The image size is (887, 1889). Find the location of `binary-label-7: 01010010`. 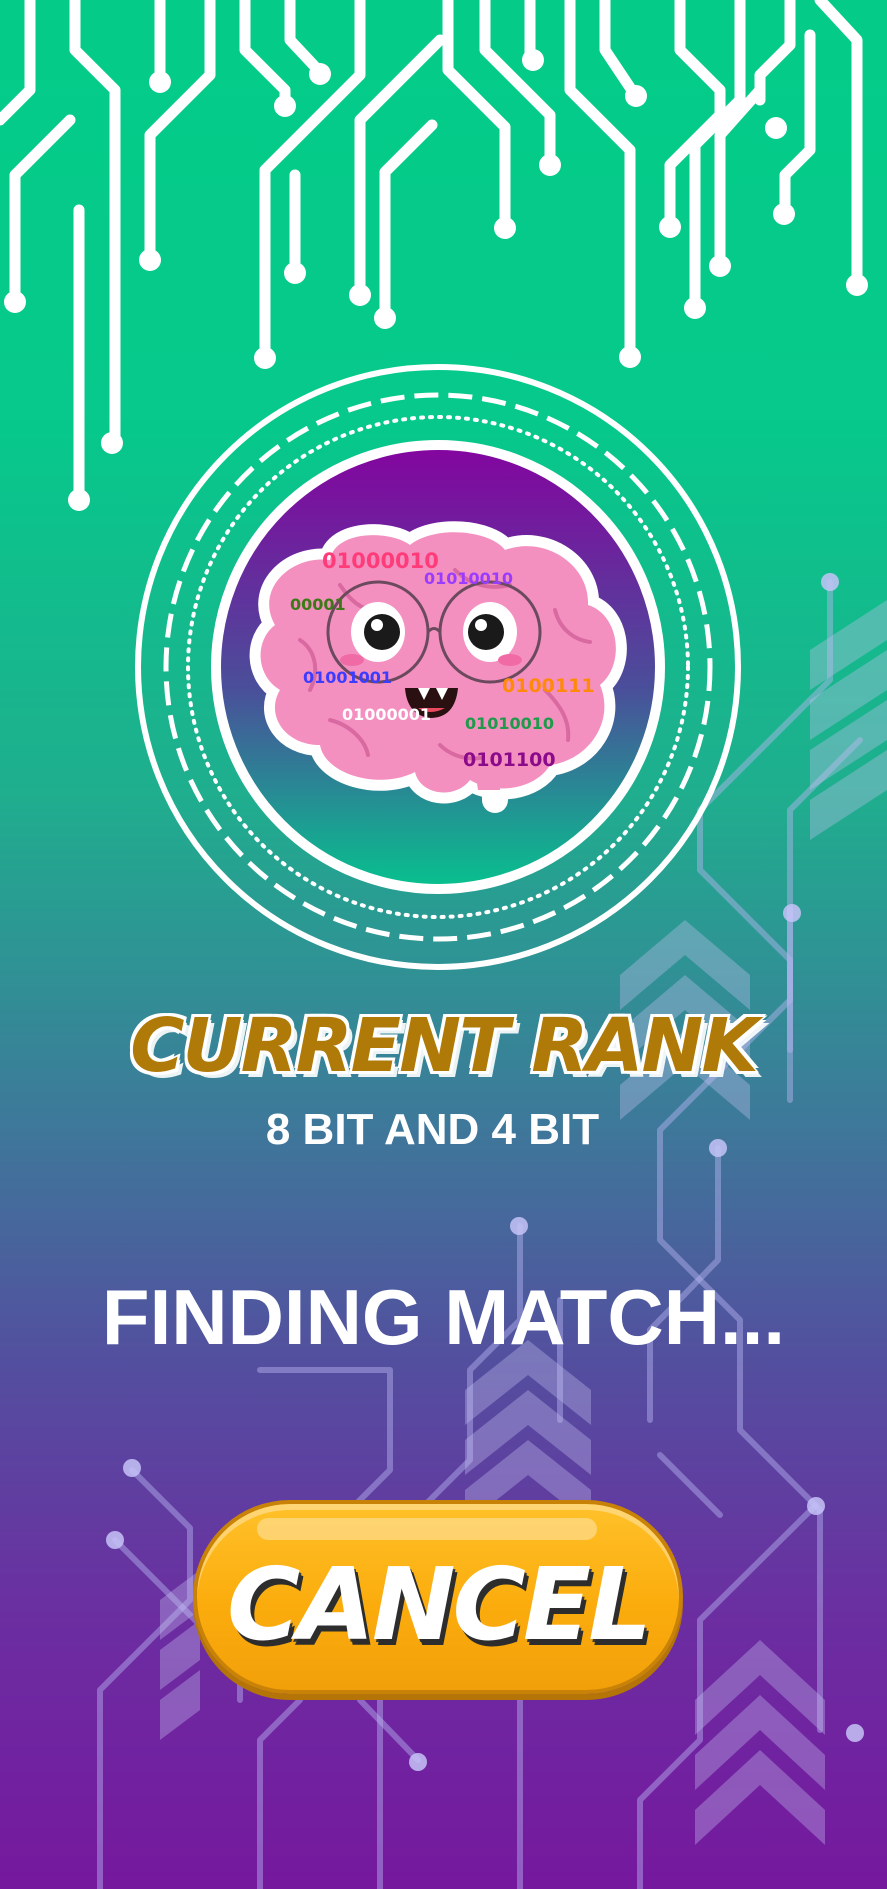

binary-label-7: 01010010 is located at coordinates (509, 723).